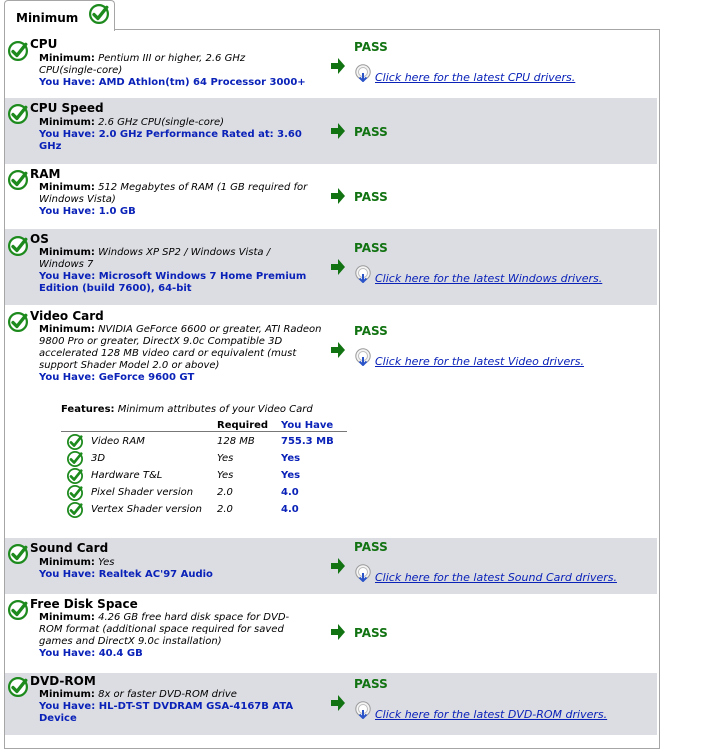 Image resolution: width=703 pixels, height=751 pixels. I want to click on feature-name: Video RAM, so click(118, 441).